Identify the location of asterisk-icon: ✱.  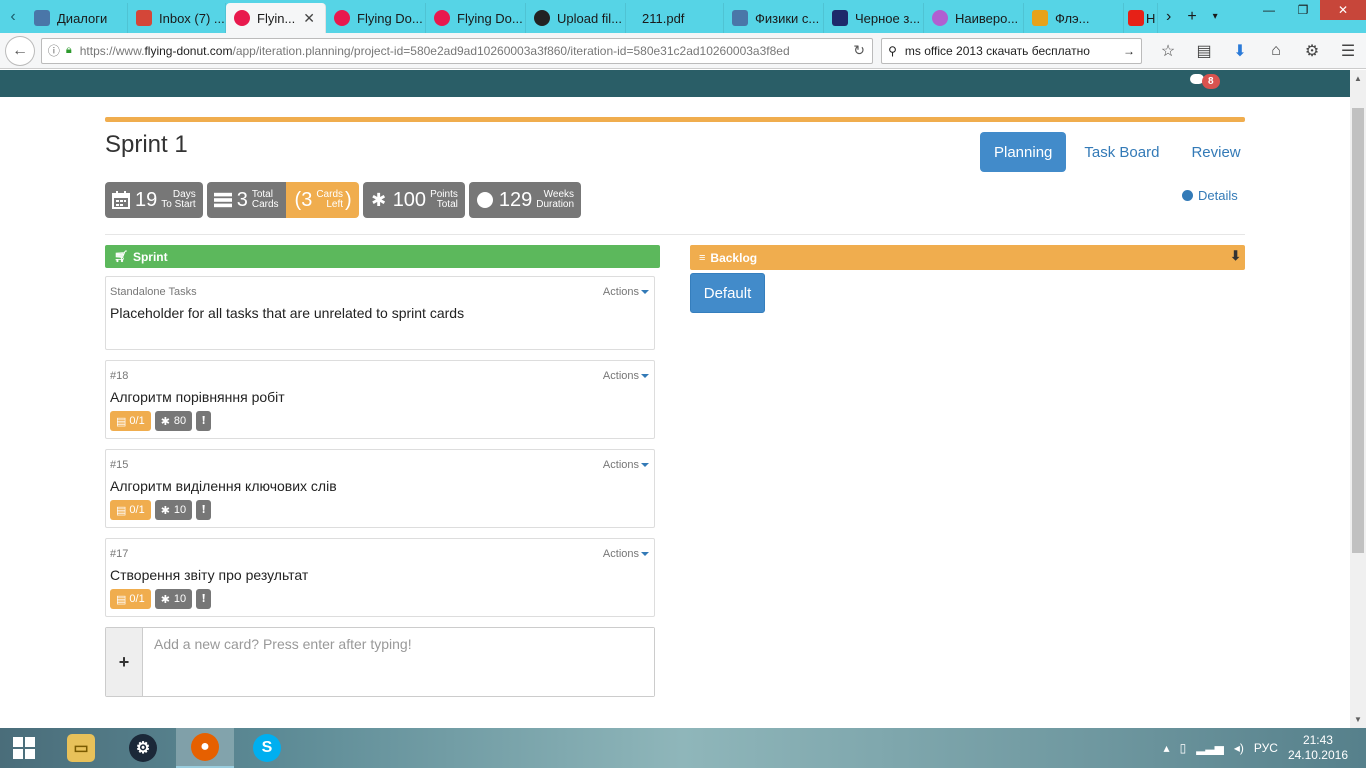
(379, 199).